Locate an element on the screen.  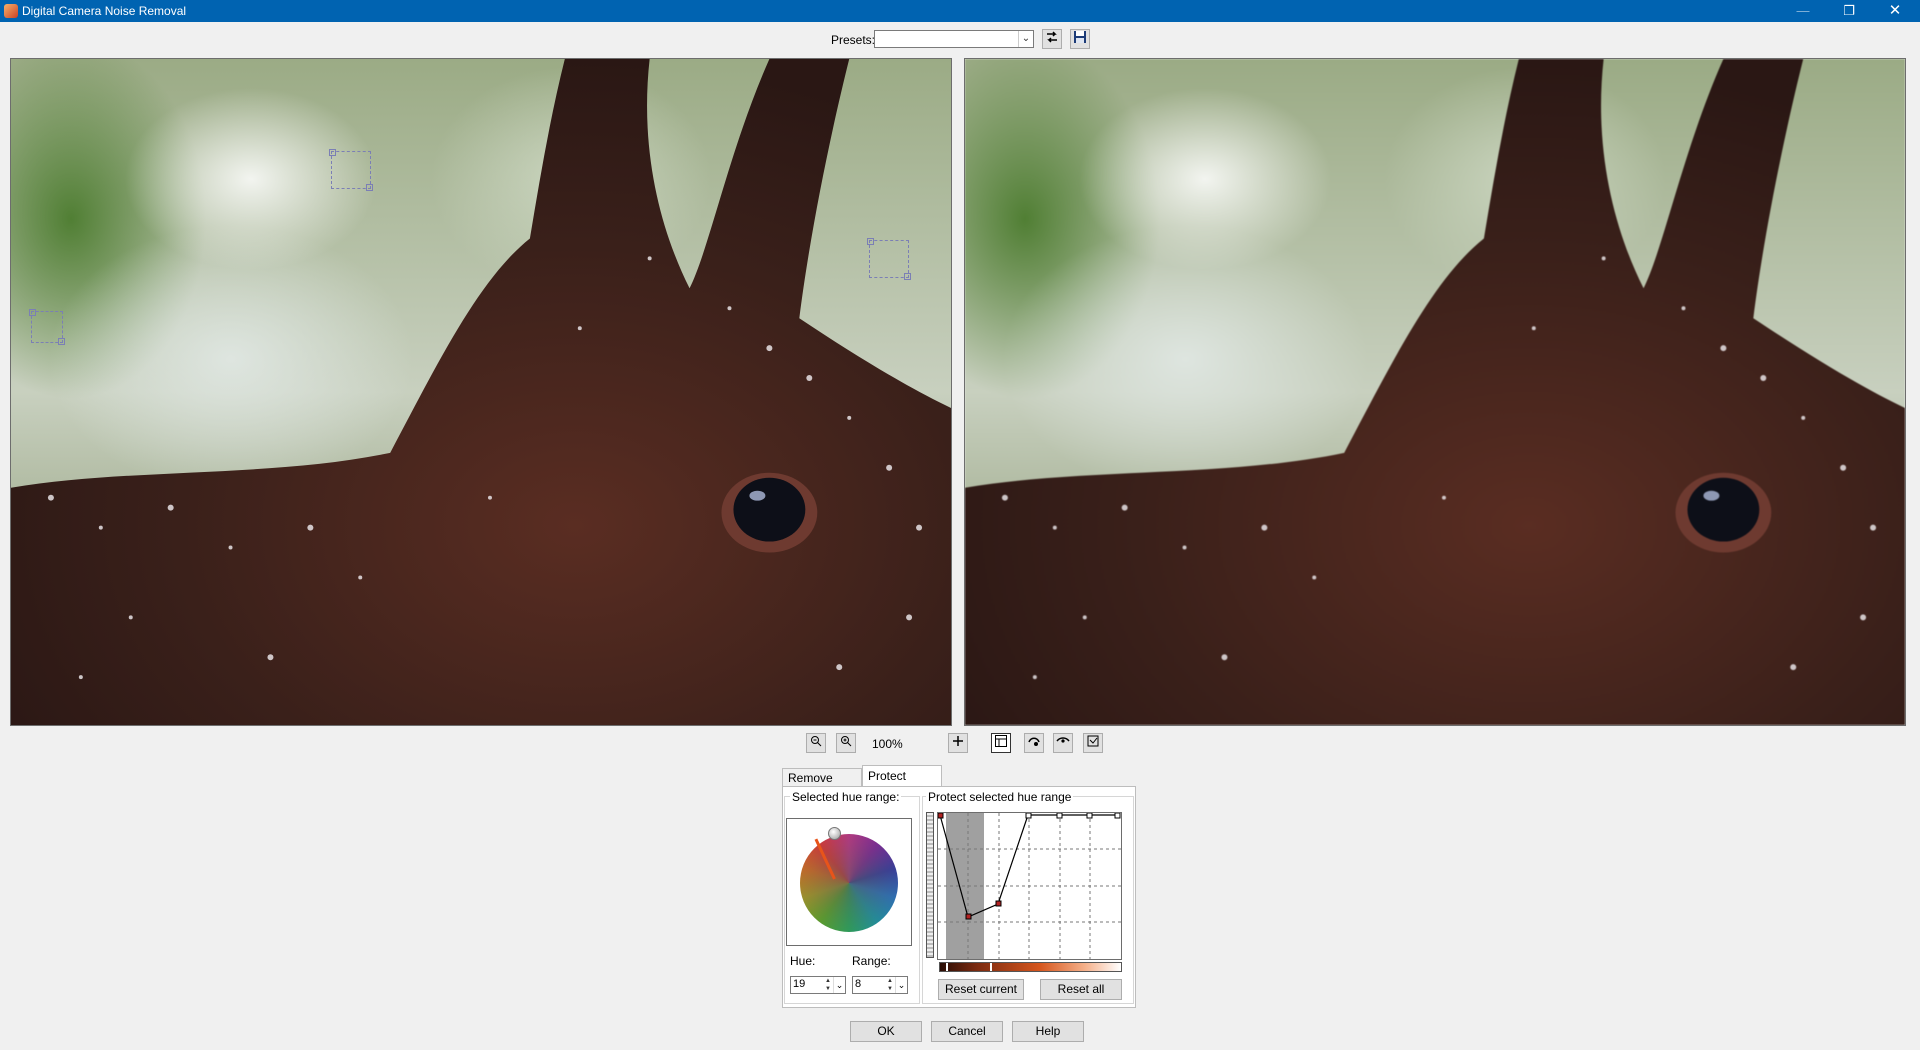
hue-range-group-label: Selected hue range: is located at coordinates (846, 797).